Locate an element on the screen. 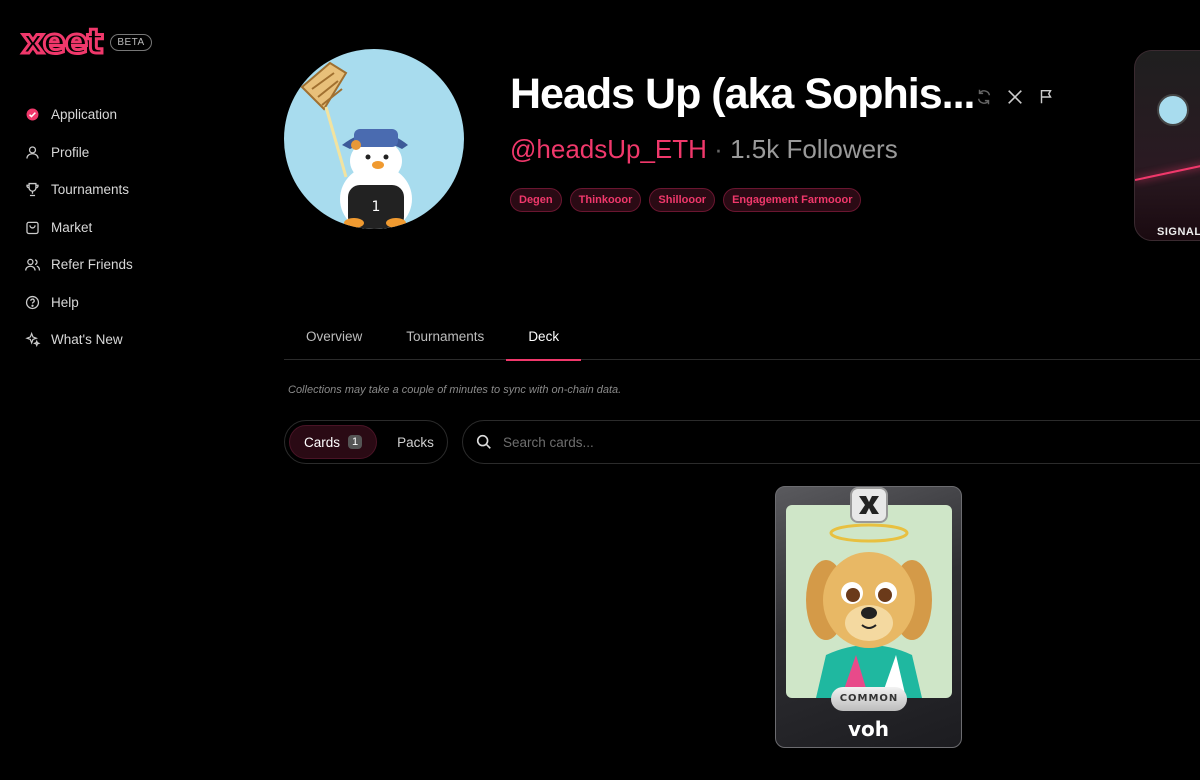 The height and width of the screenshot is (780, 1200). sidebar-item-label: Refer Friends is located at coordinates (92, 265).